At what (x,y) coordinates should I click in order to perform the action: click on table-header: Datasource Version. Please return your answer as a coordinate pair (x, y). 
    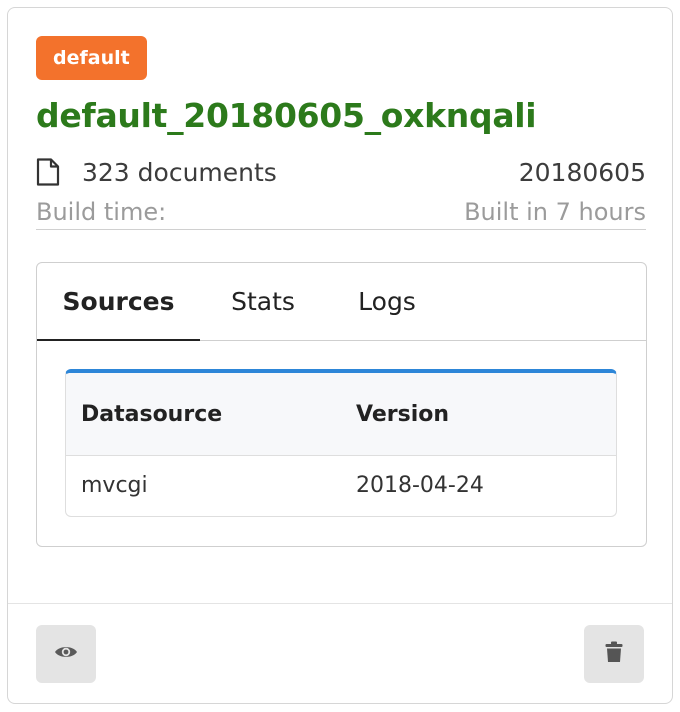
    Looking at the image, I should click on (341, 414).